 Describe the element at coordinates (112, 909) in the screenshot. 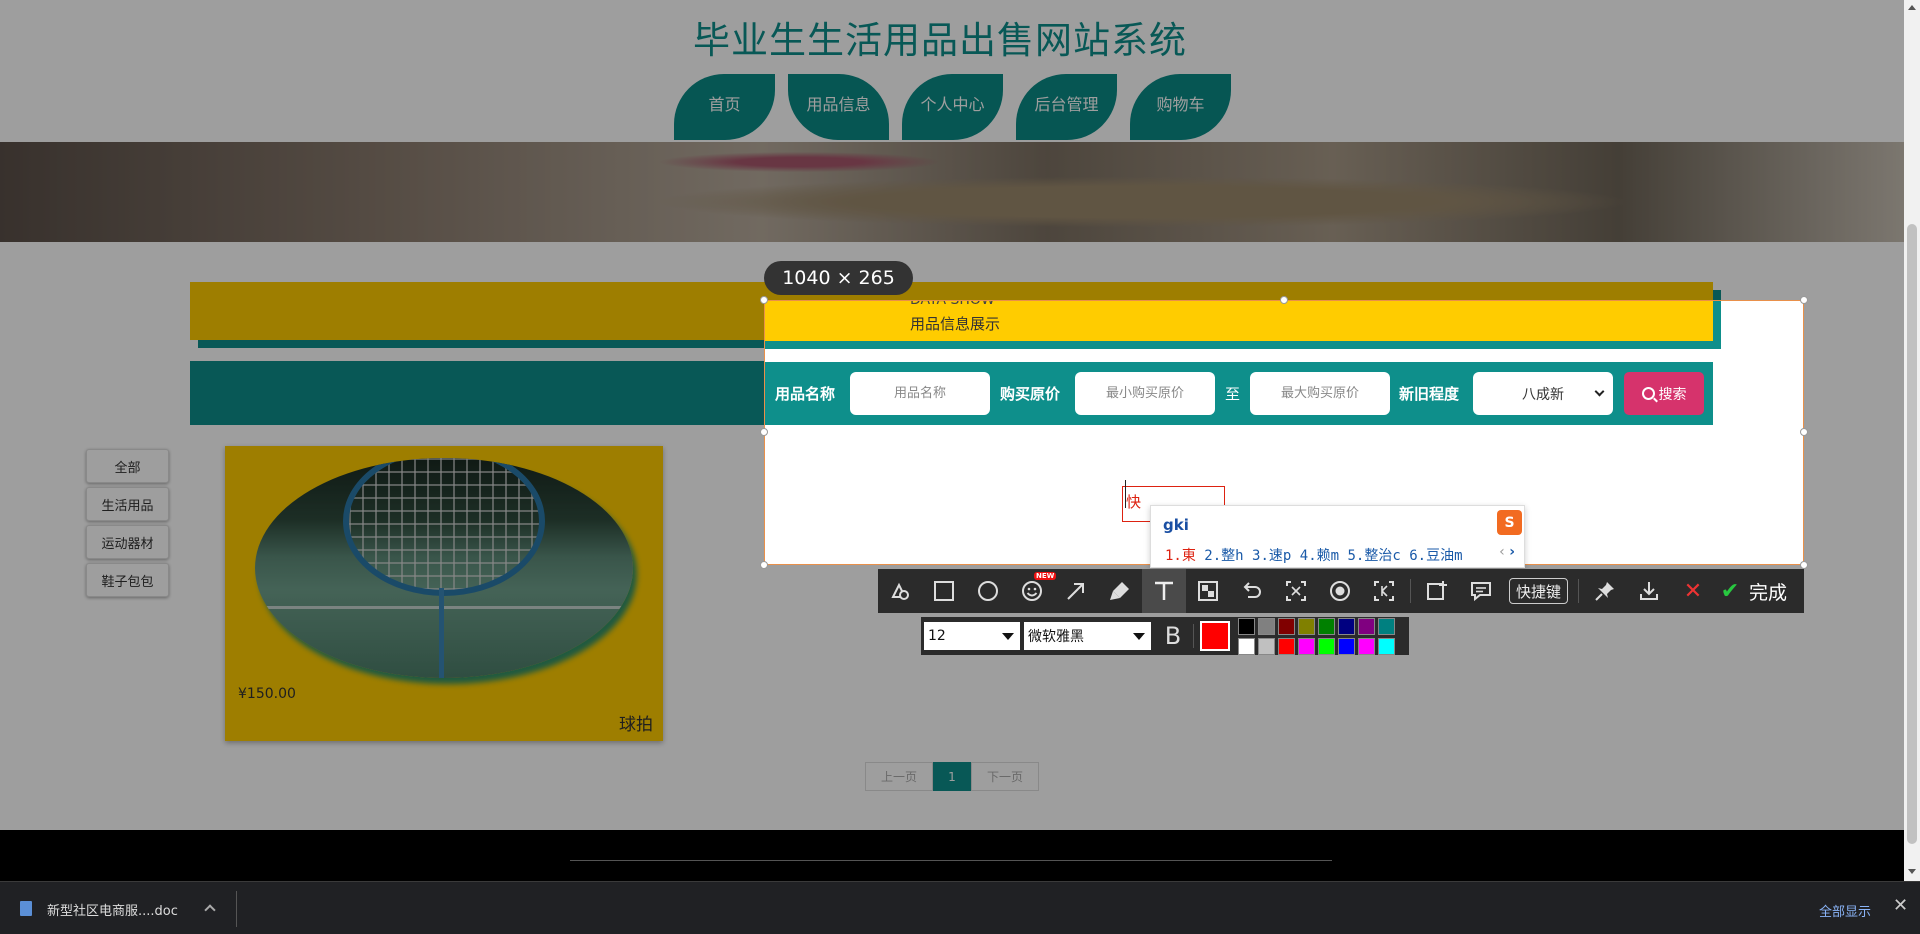

I see `download-filename: 新型社区电商服....doc` at that location.